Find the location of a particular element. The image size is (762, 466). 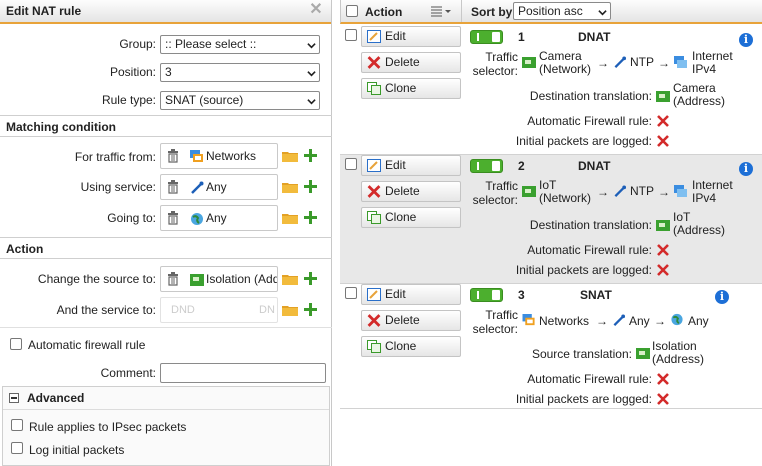

divider is located at coordinates (166, 409).